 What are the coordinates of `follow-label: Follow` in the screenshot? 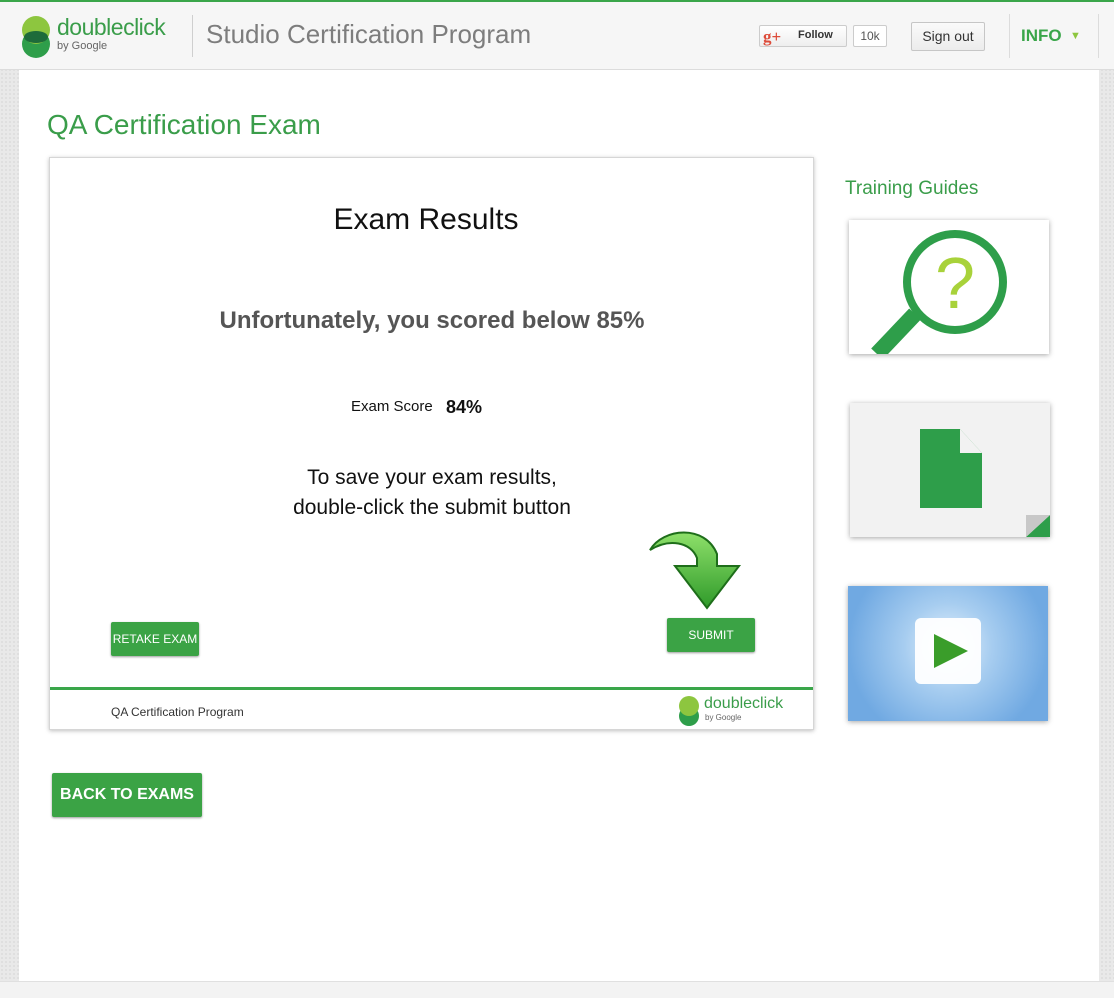 It's located at (815, 35).